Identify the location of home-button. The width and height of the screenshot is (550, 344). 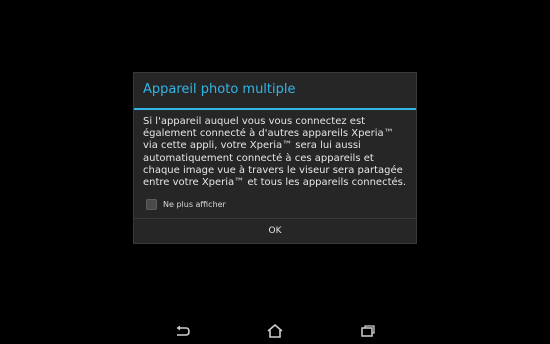
(275, 331).